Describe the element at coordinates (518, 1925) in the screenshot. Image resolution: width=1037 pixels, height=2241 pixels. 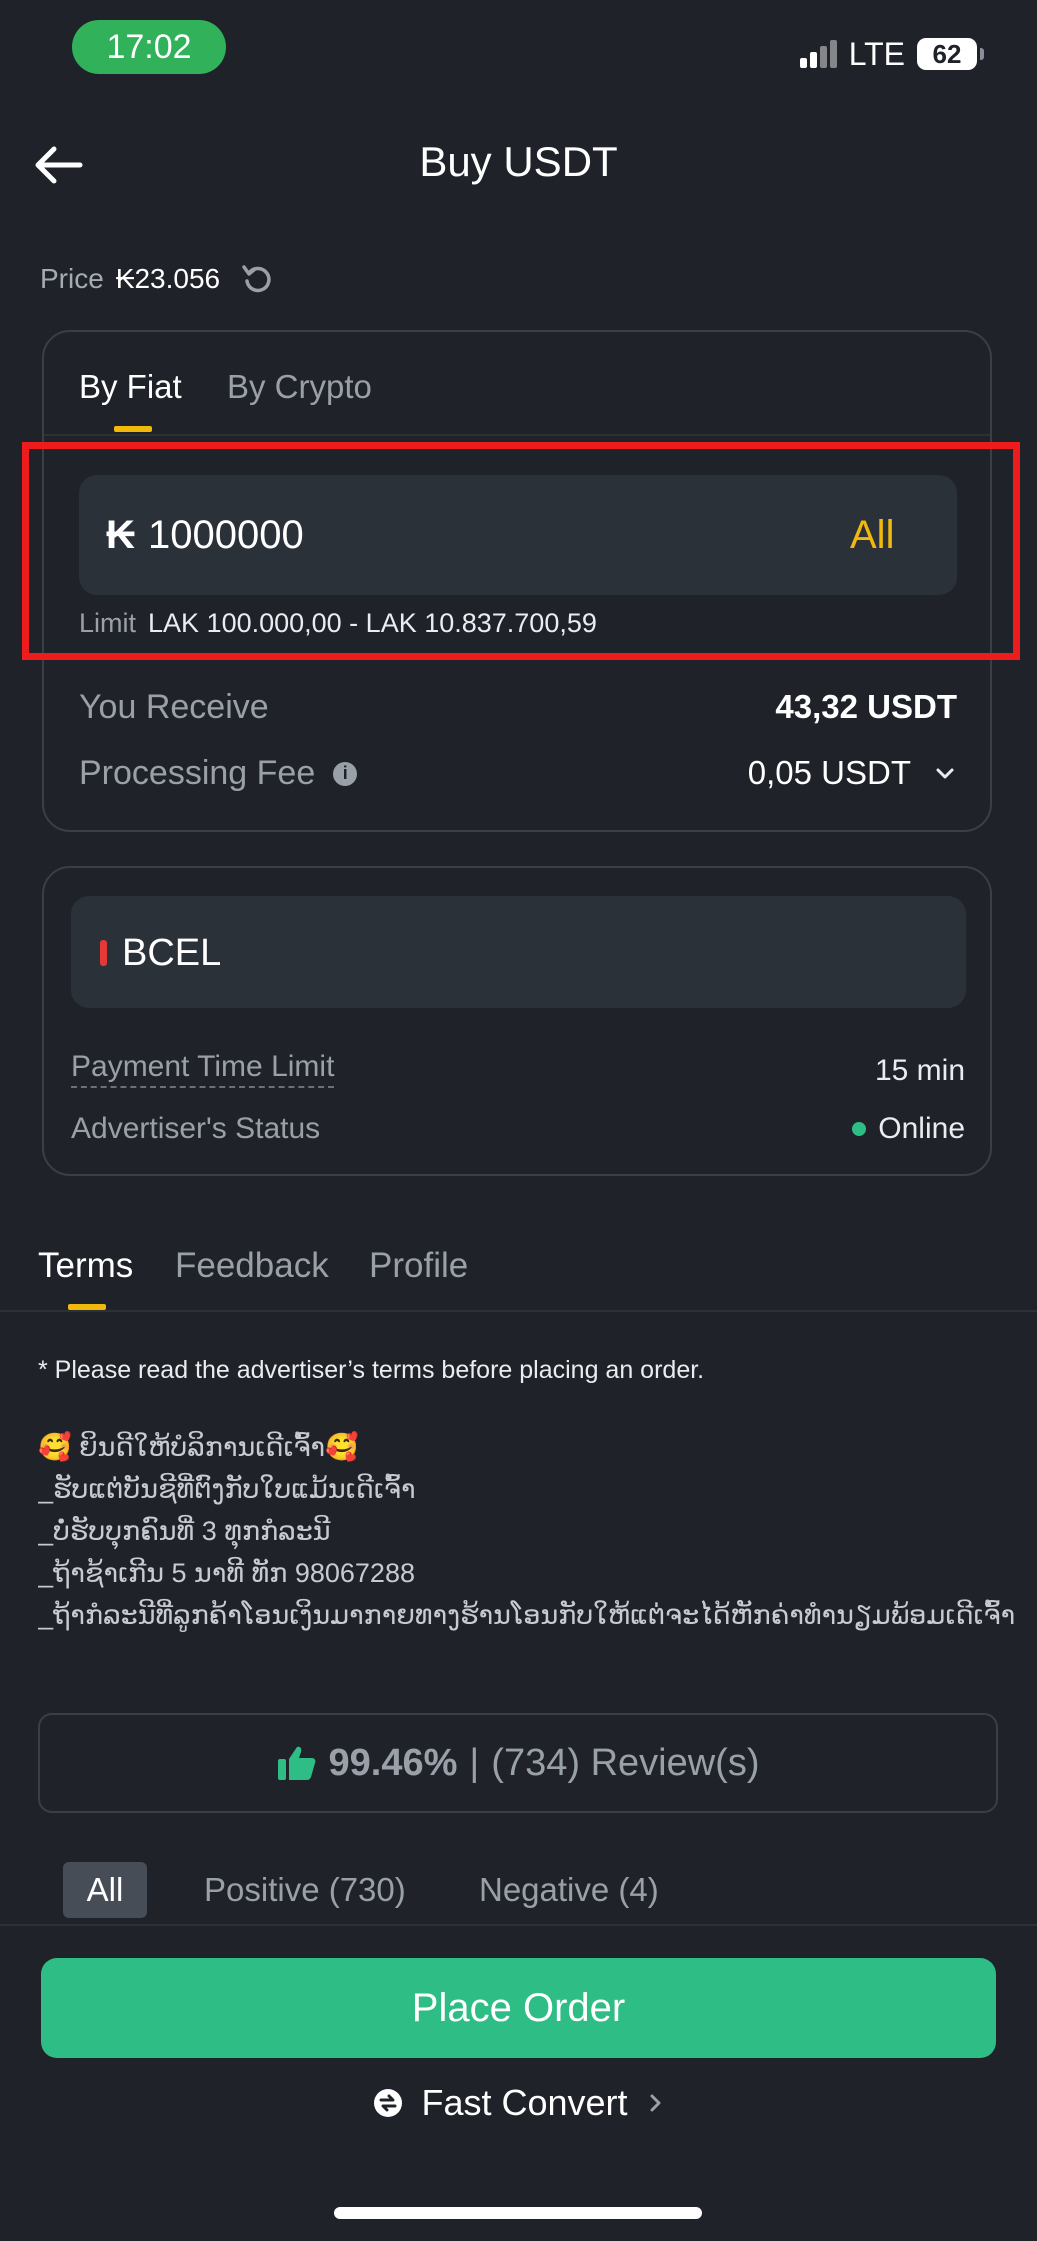
I see `bottom-divider` at that location.